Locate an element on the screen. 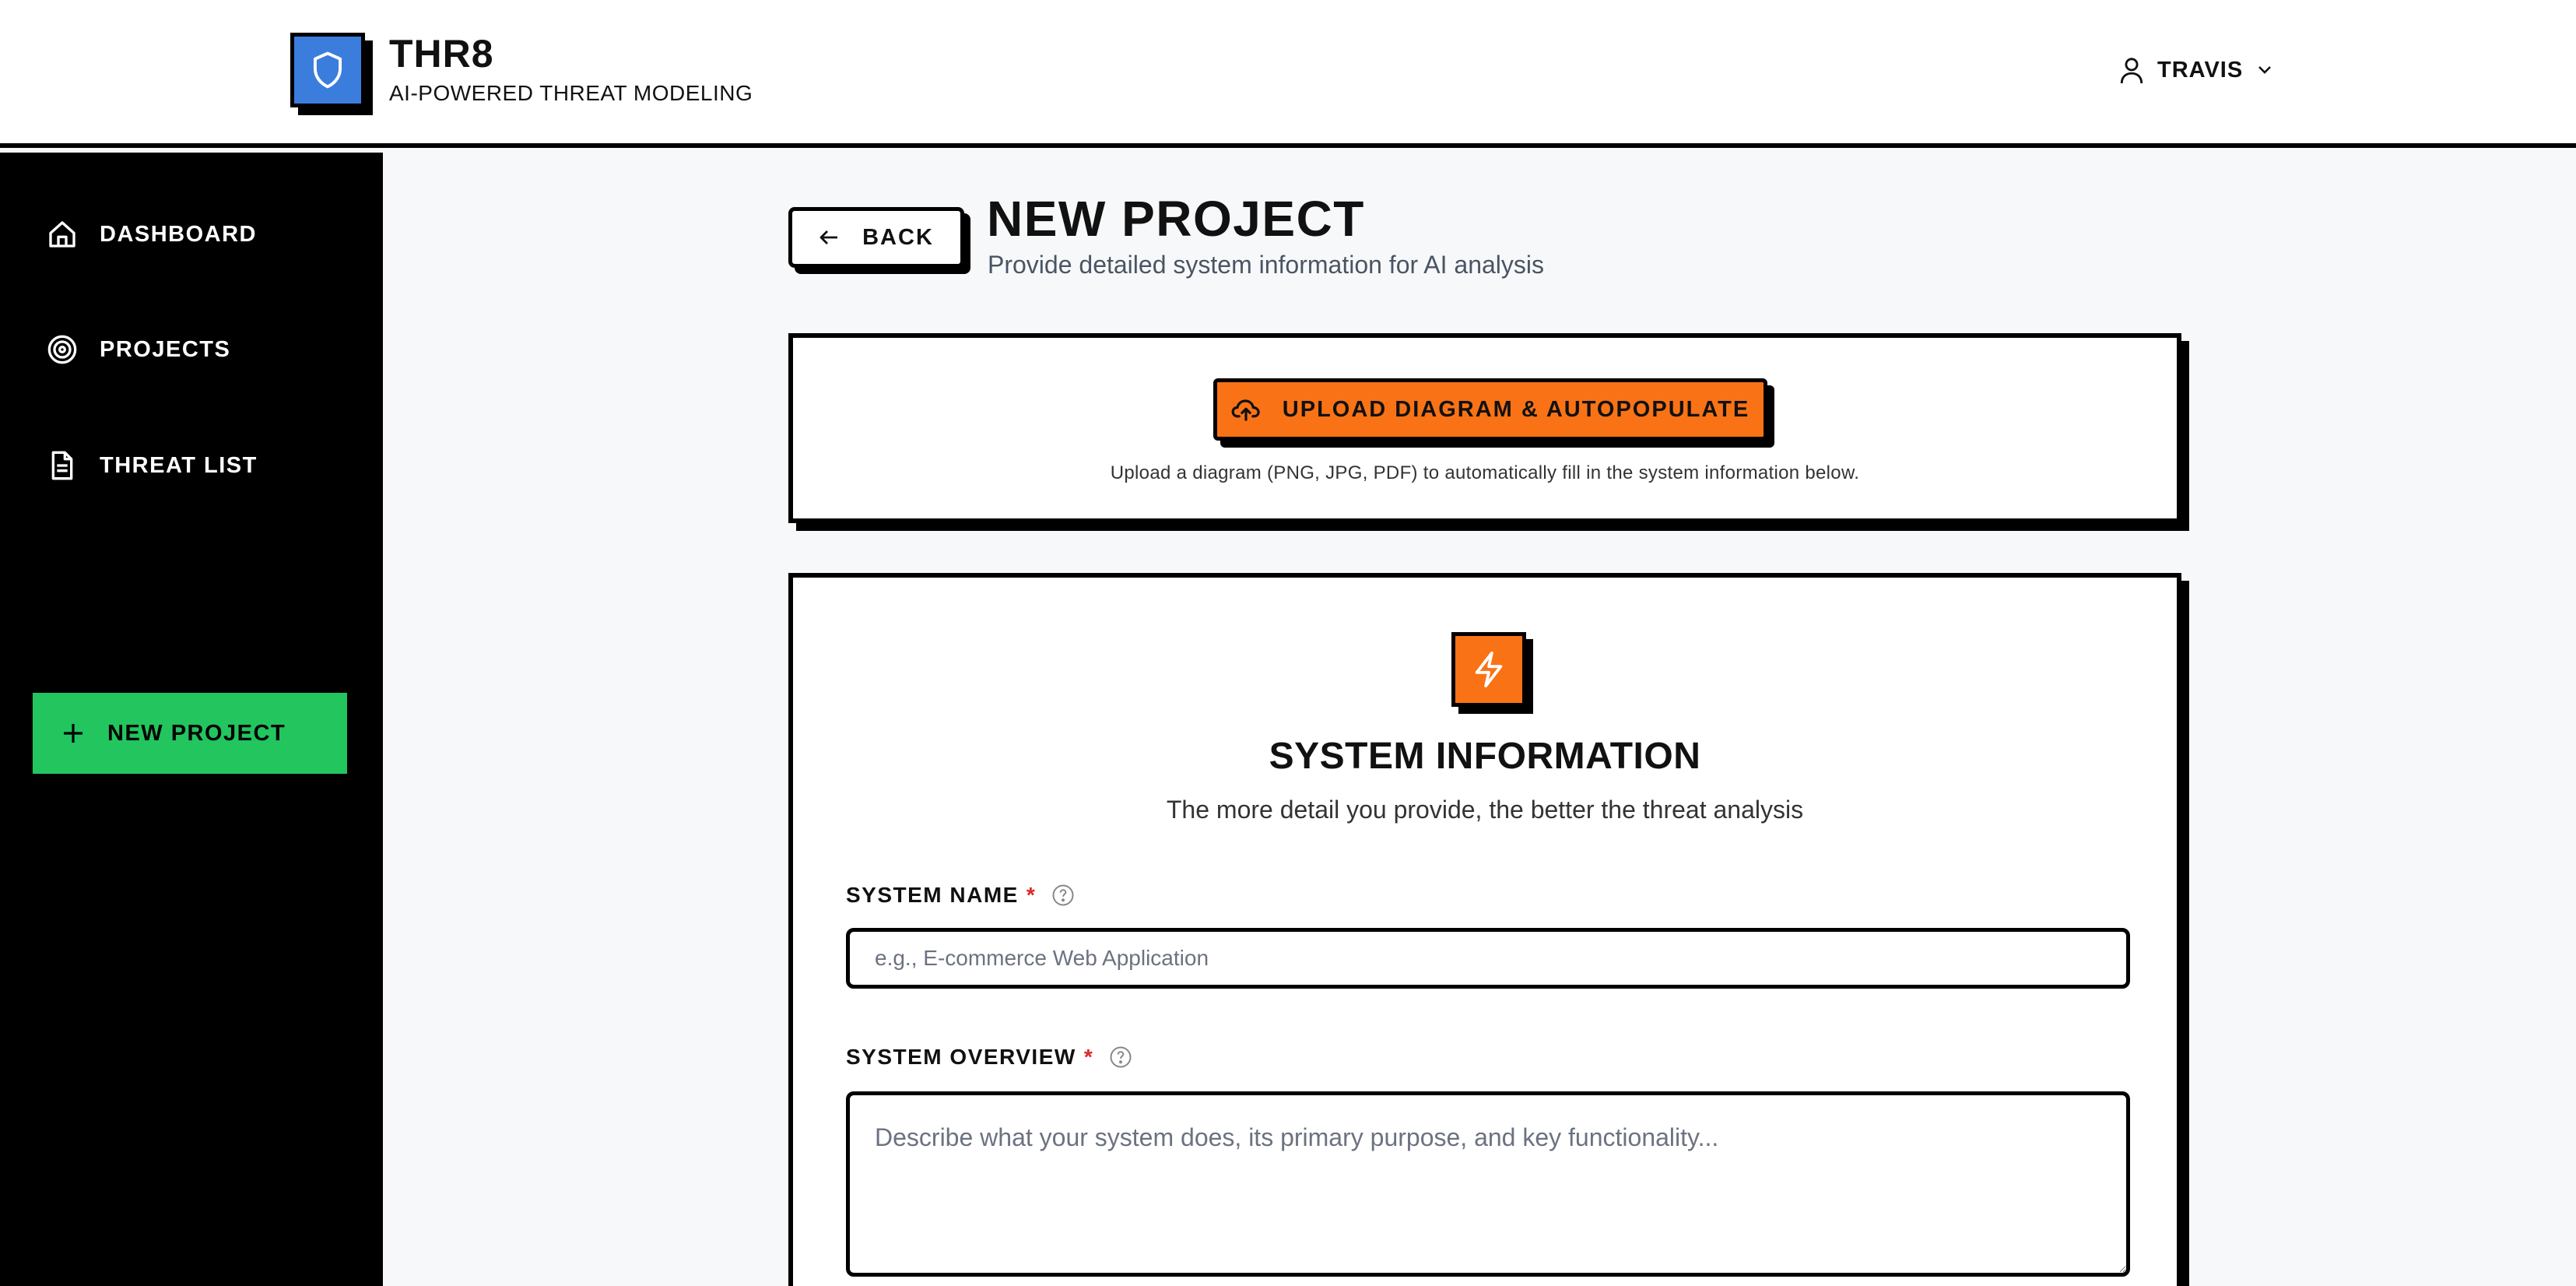 The height and width of the screenshot is (1286, 2576). arrow-left-icon is located at coordinates (829, 237).